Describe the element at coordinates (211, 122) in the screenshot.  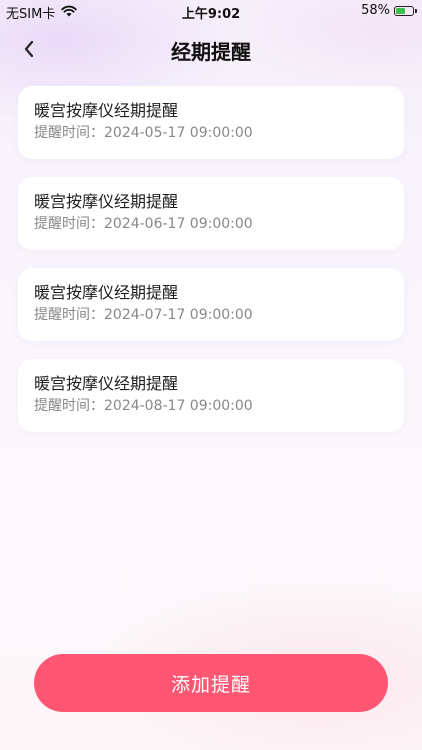
I see `reminder-card: 暖宫按摩仪经期提醒 提醒时间：2024-05-17 09:00:00` at that location.